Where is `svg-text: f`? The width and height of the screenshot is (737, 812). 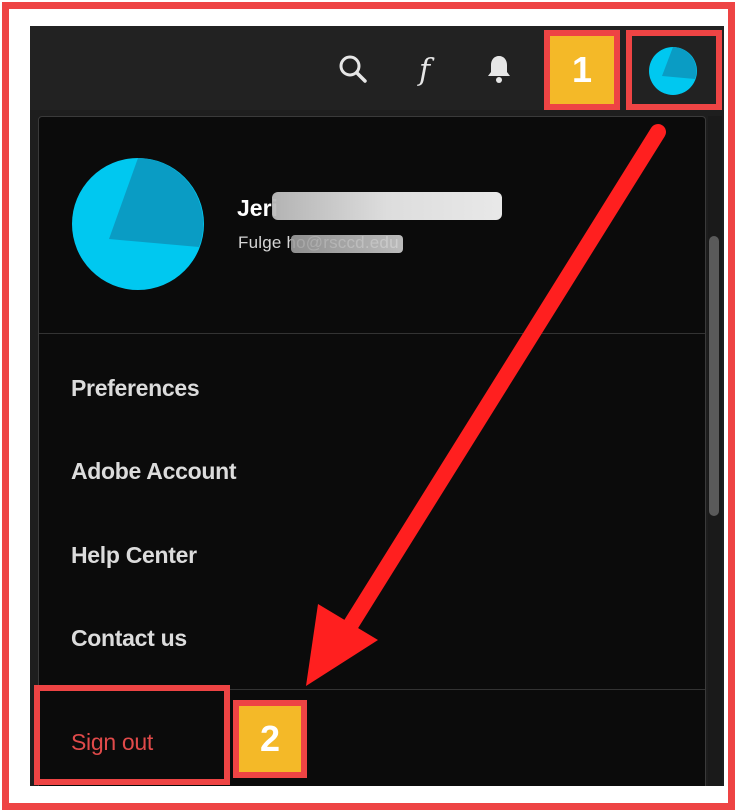
svg-text: f is located at coordinates (426, 69).